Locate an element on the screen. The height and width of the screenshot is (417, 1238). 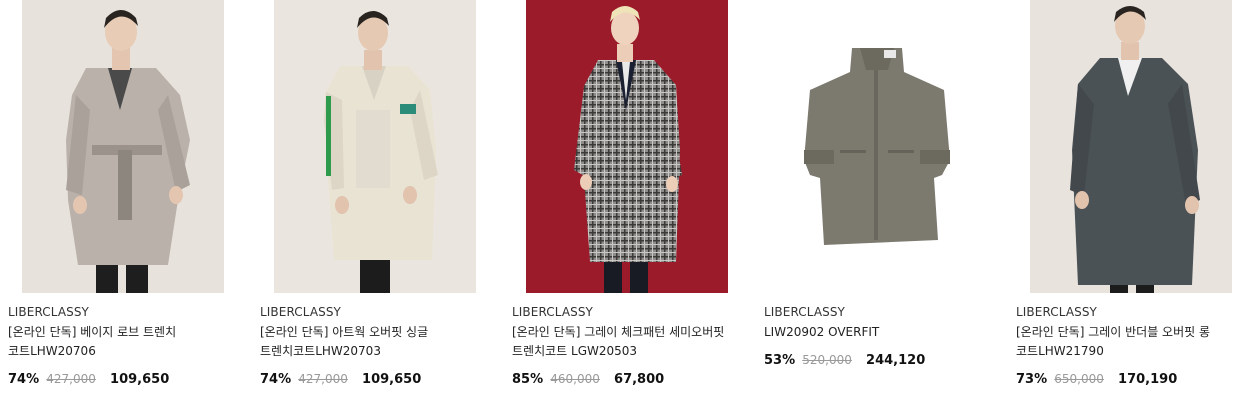
sale-price: 244,120 is located at coordinates (896, 360).